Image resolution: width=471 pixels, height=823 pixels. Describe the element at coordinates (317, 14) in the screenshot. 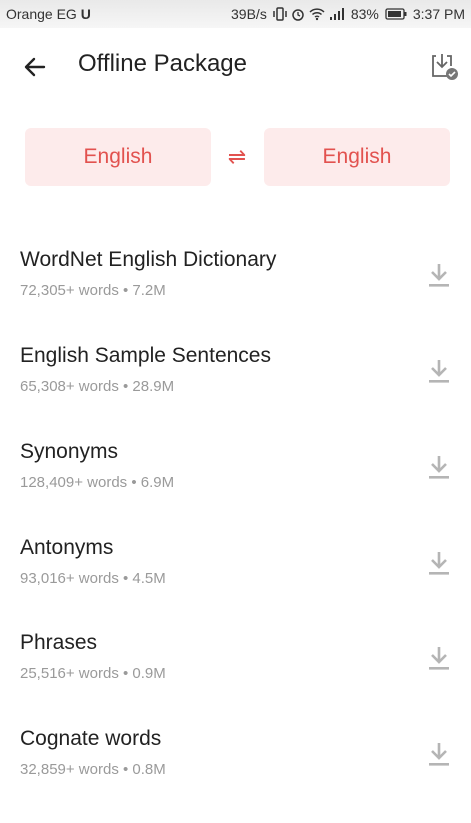

I see `wifi-icon` at that location.